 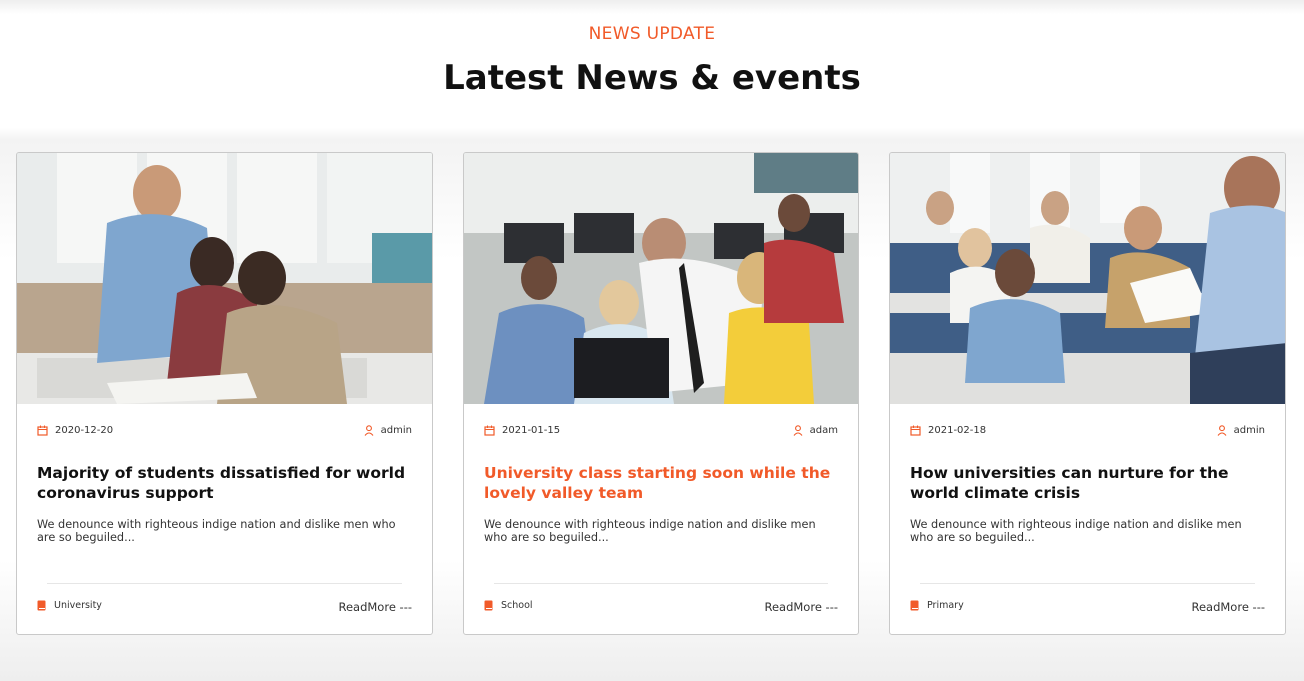 I want to click on computer-lab-class-photo, so click(x=661, y=278).